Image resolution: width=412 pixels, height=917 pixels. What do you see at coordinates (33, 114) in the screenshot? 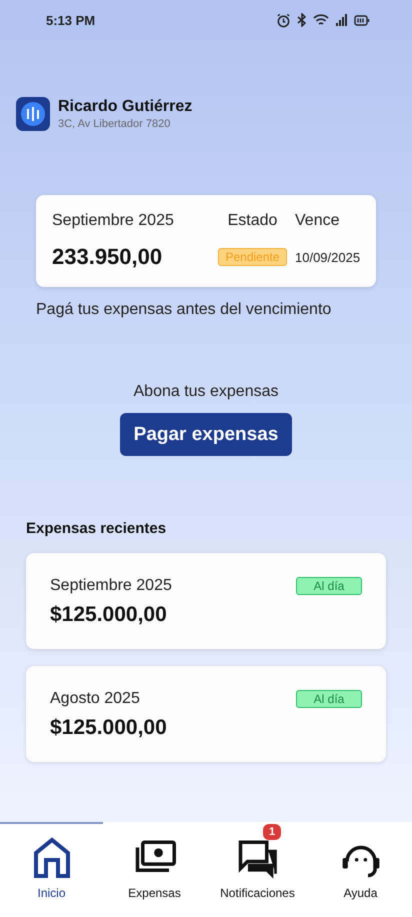
I see `app-logo` at bounding box center [33, 114].